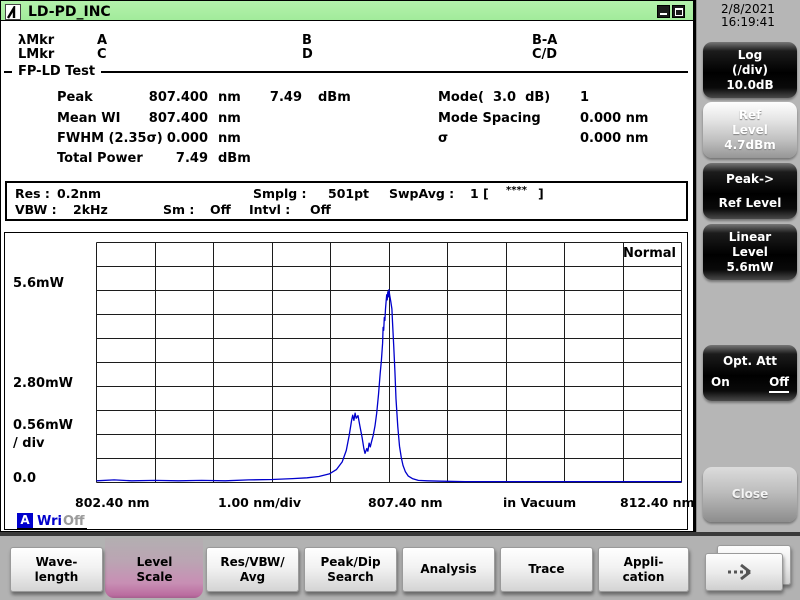  What do you see at coordinates (154, 561) in the screenshot?
I see `level-scale-line1: Level` at bounding box center [154, 561].